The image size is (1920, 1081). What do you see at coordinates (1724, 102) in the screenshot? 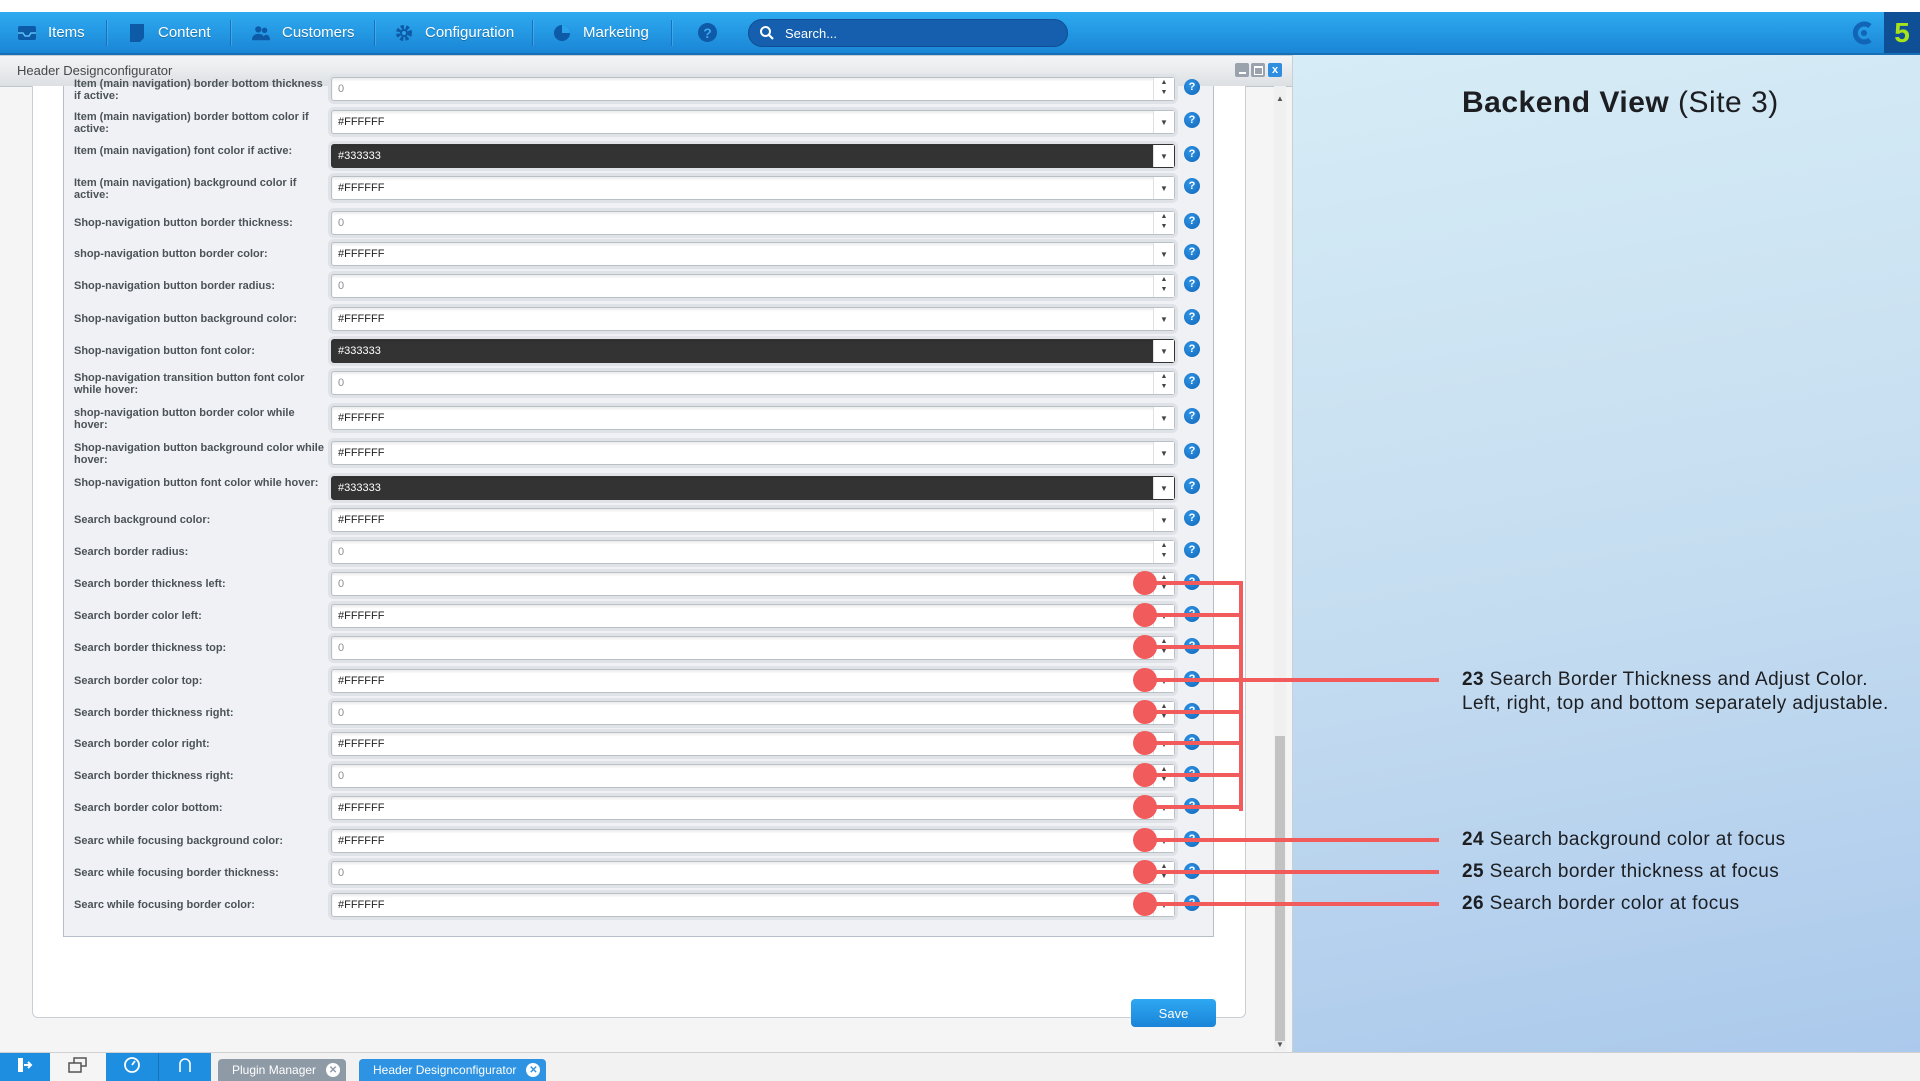
I see `annotation-title-rest: (Site 3)` at bounding box center [1724, 102].